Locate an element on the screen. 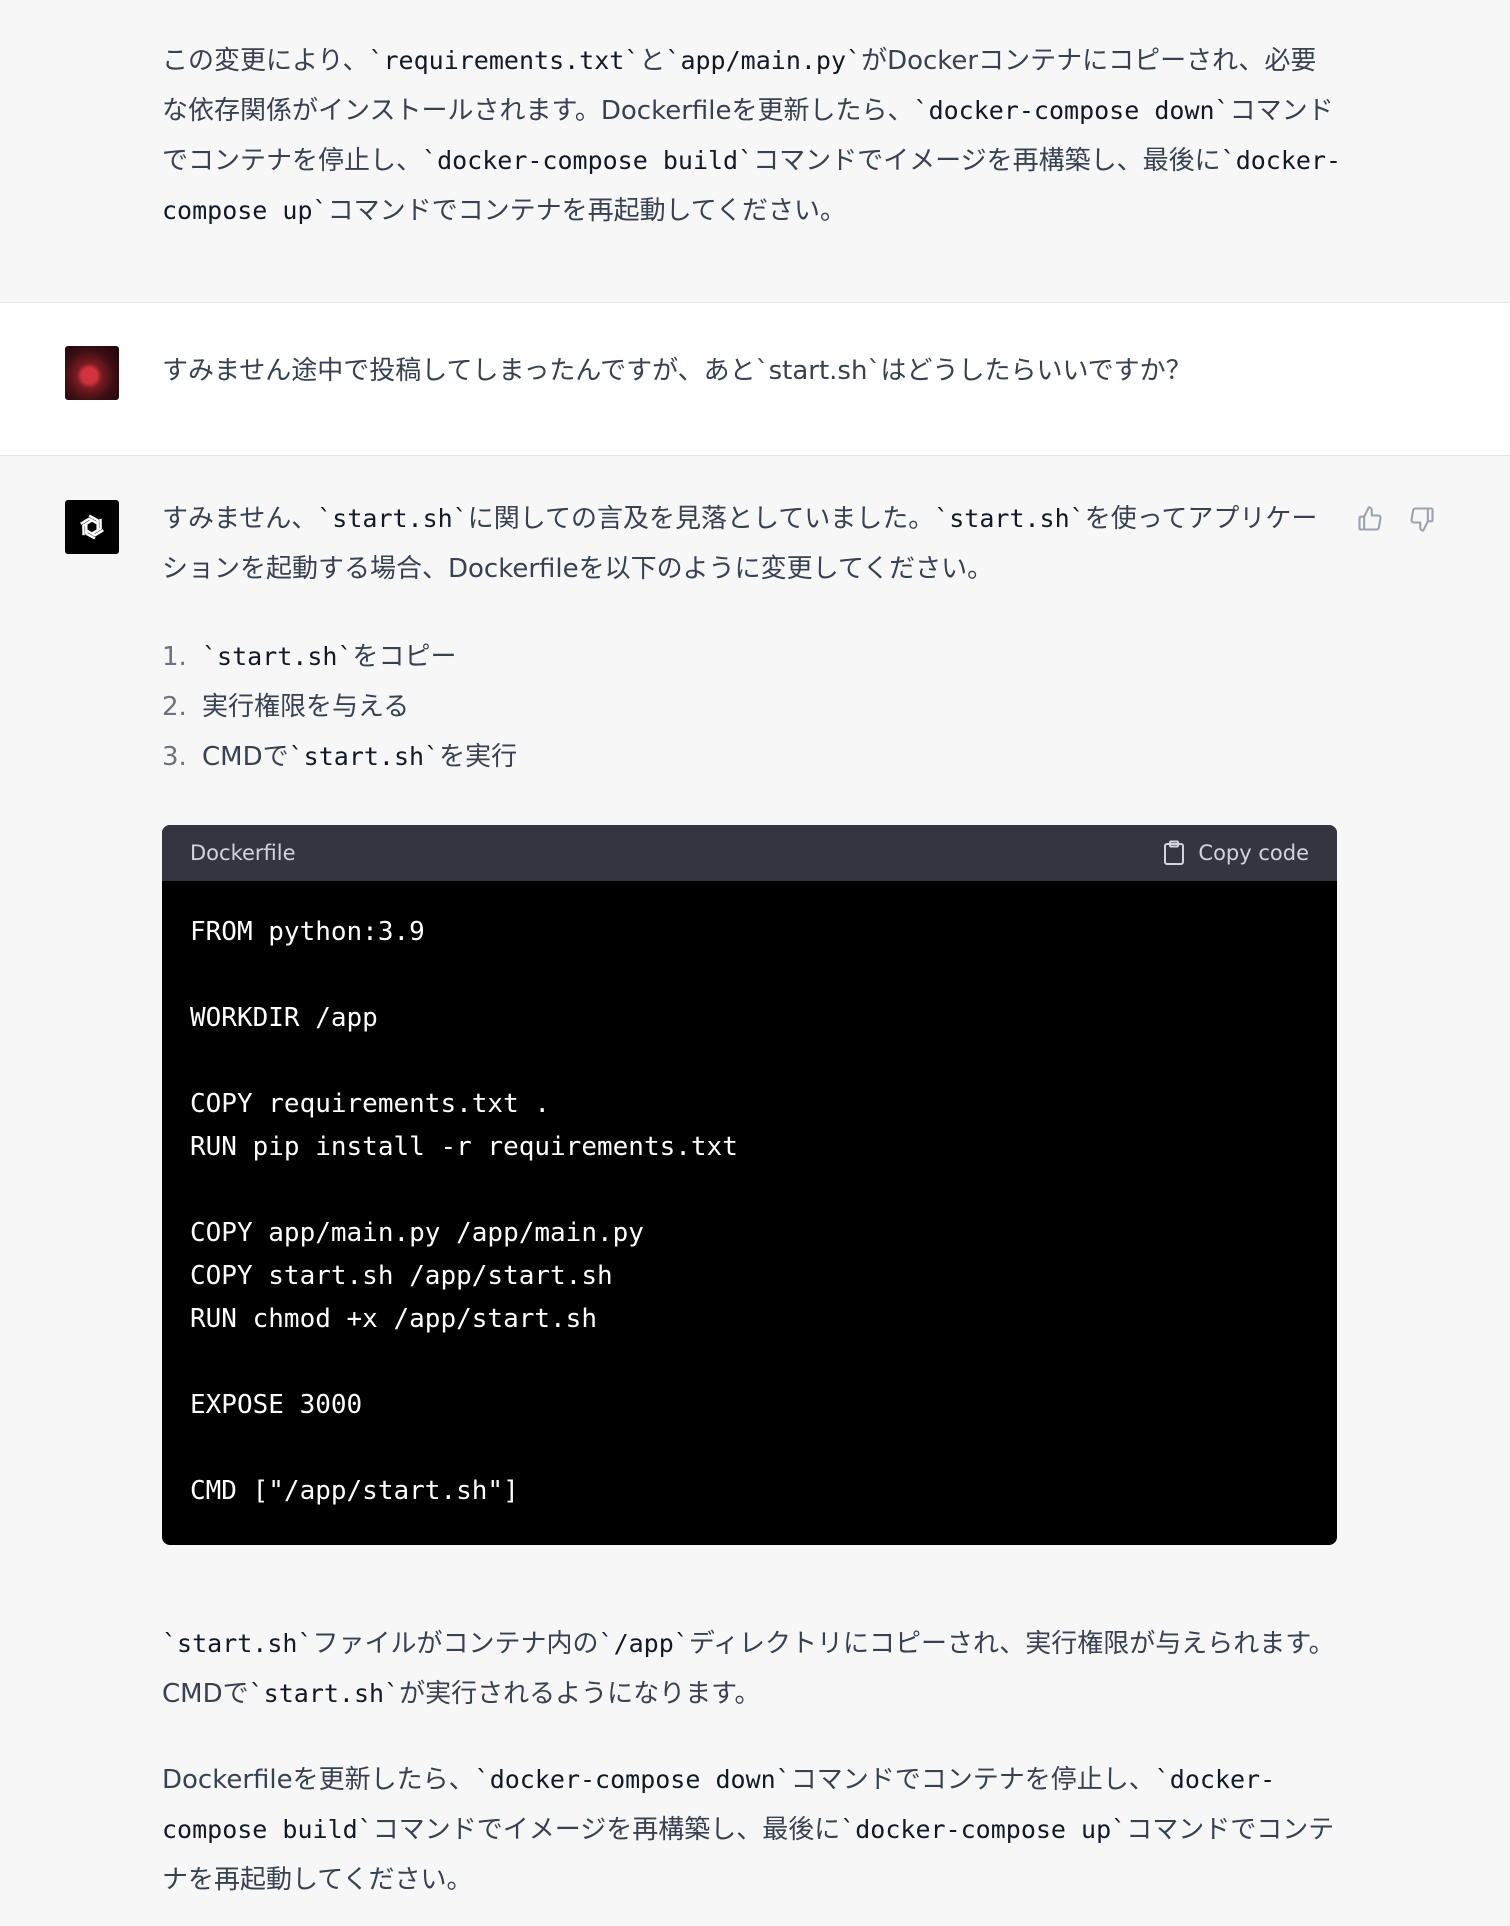 The image size is (1510, 1926). text-span: Dockerfileを更新したら、 is located at coordinates (318, 1780).